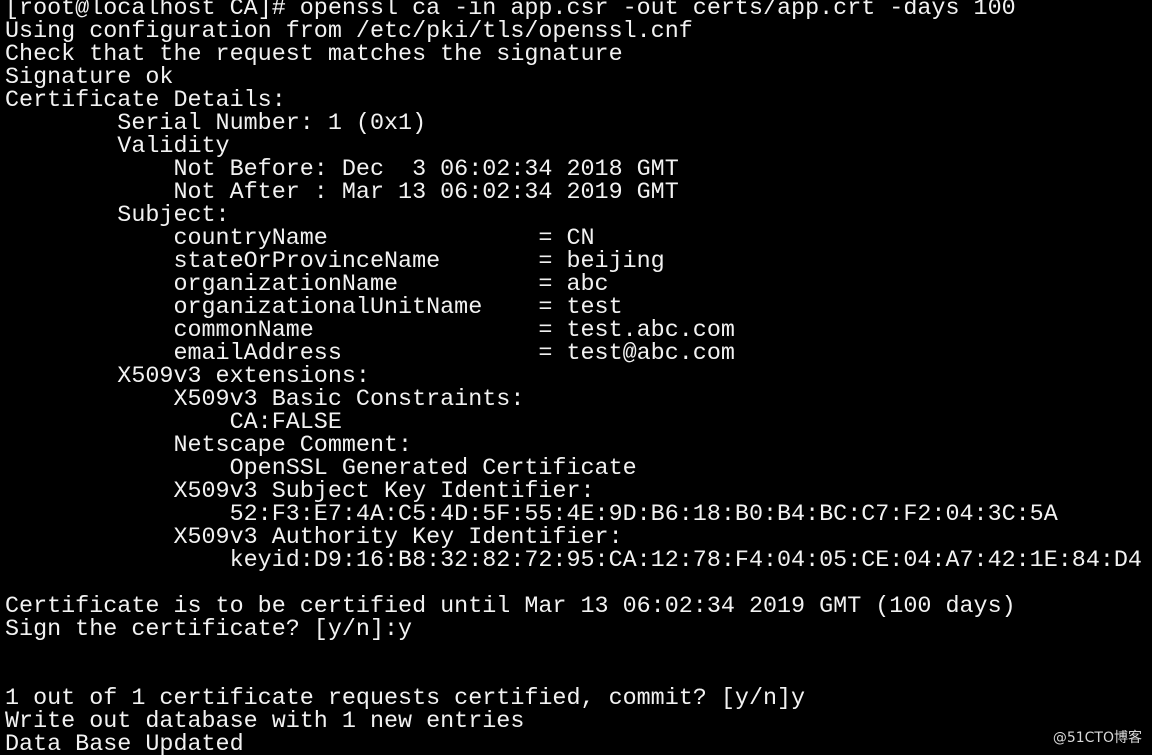  Describe the element at coordinates (370, 331) in the screenshot. I see `terminal-line: commonName = test.abc.com` at that location.